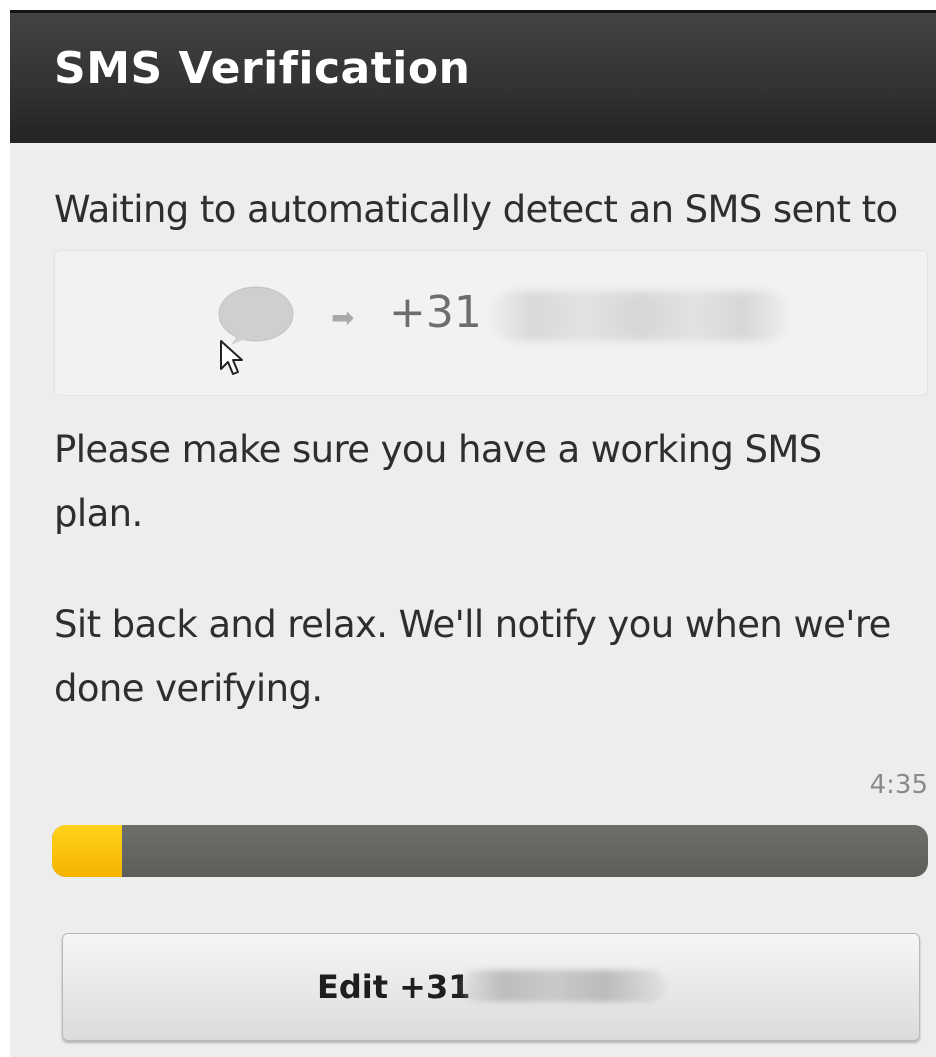 The height and width of the screenshot is (1057, 936). Describe the element at coordinates (87, 851) in the screenshot. I see `countdown-progress-fill` at that location.